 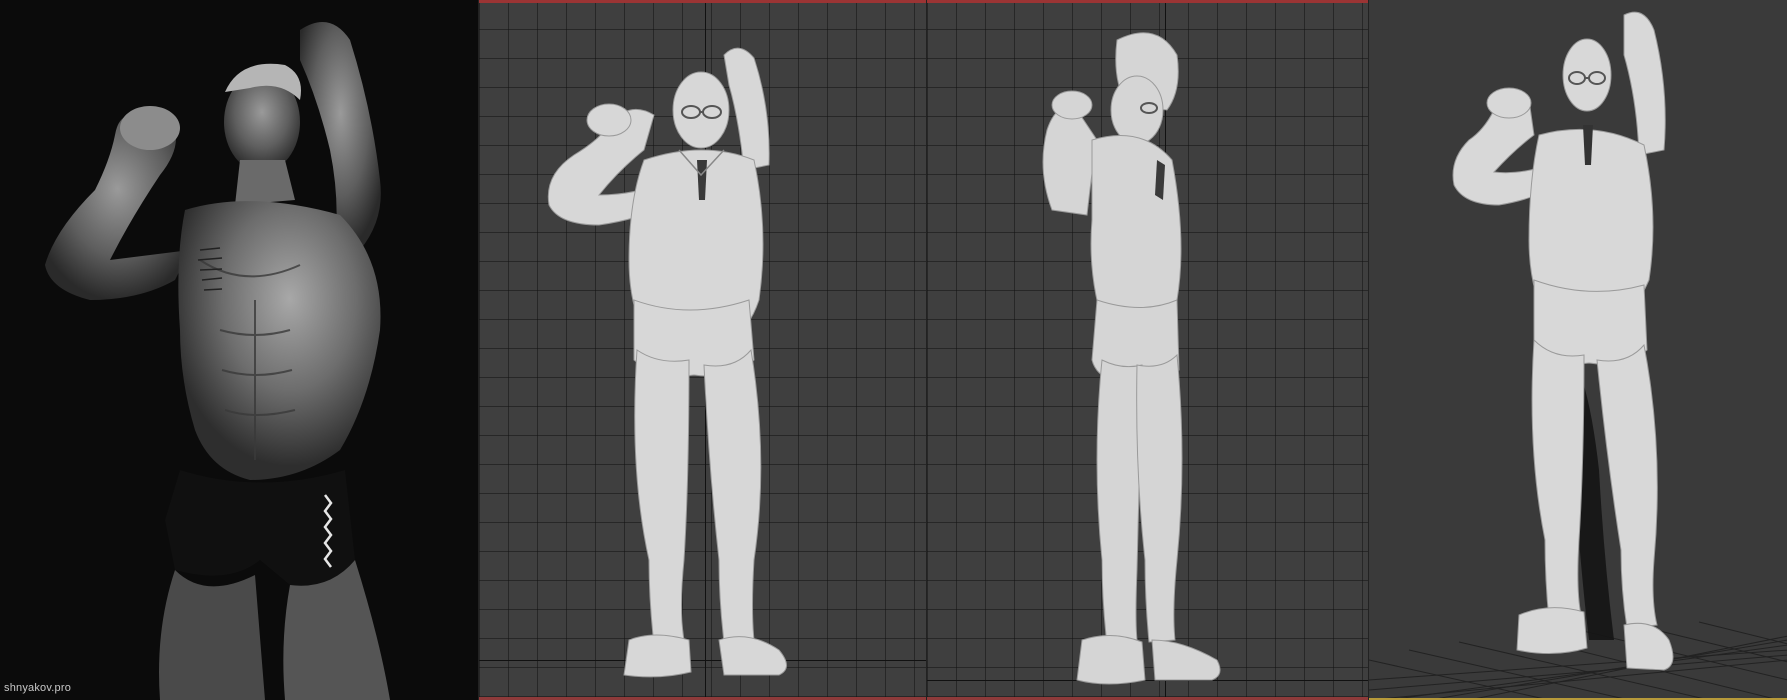 I want to click on model-front-view, so click(x=667, y=362).